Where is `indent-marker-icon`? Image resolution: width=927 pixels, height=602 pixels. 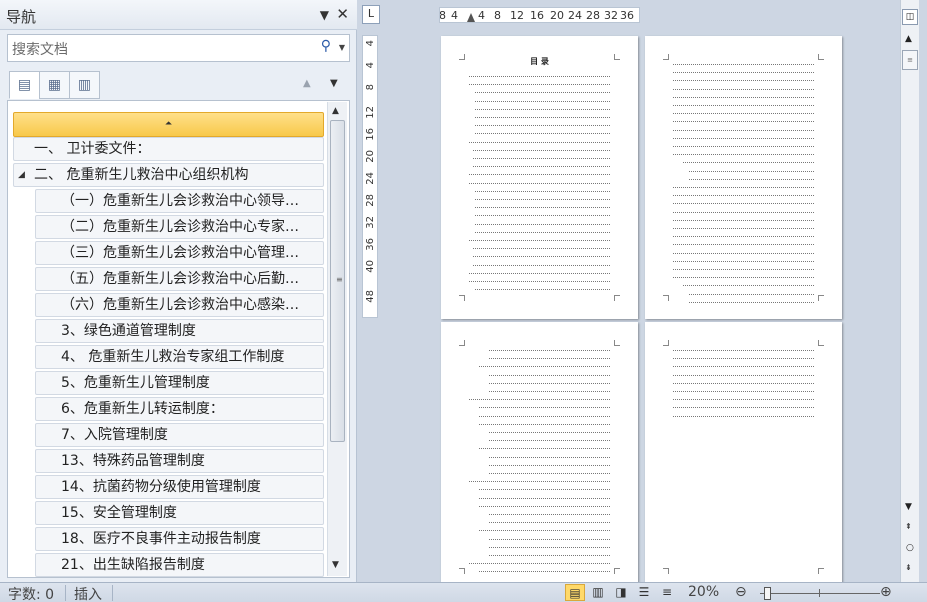
indent-marker-icon is located at coordinates (471, 17).